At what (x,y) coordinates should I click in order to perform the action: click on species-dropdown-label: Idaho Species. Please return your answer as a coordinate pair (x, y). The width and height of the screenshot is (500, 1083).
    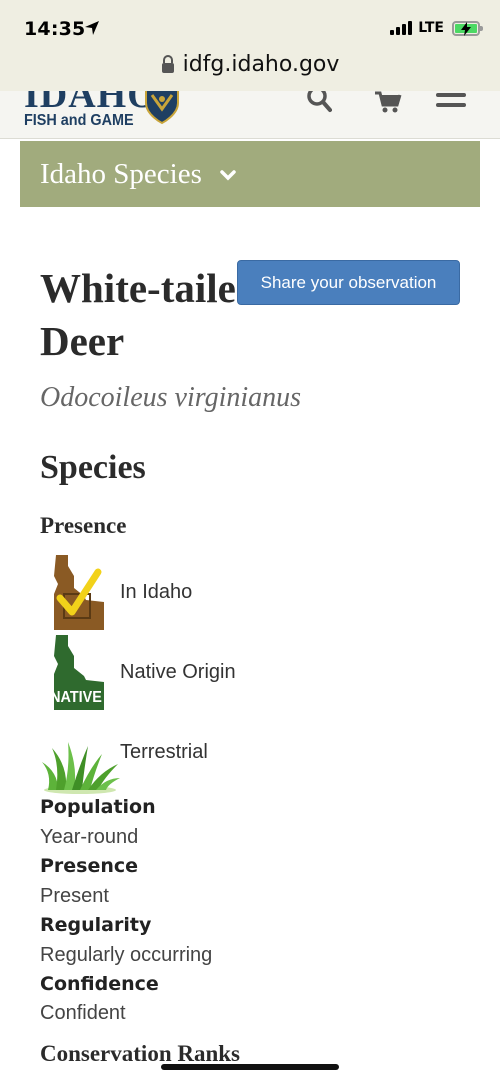
    Looking at the image, I should click on (121, 173).